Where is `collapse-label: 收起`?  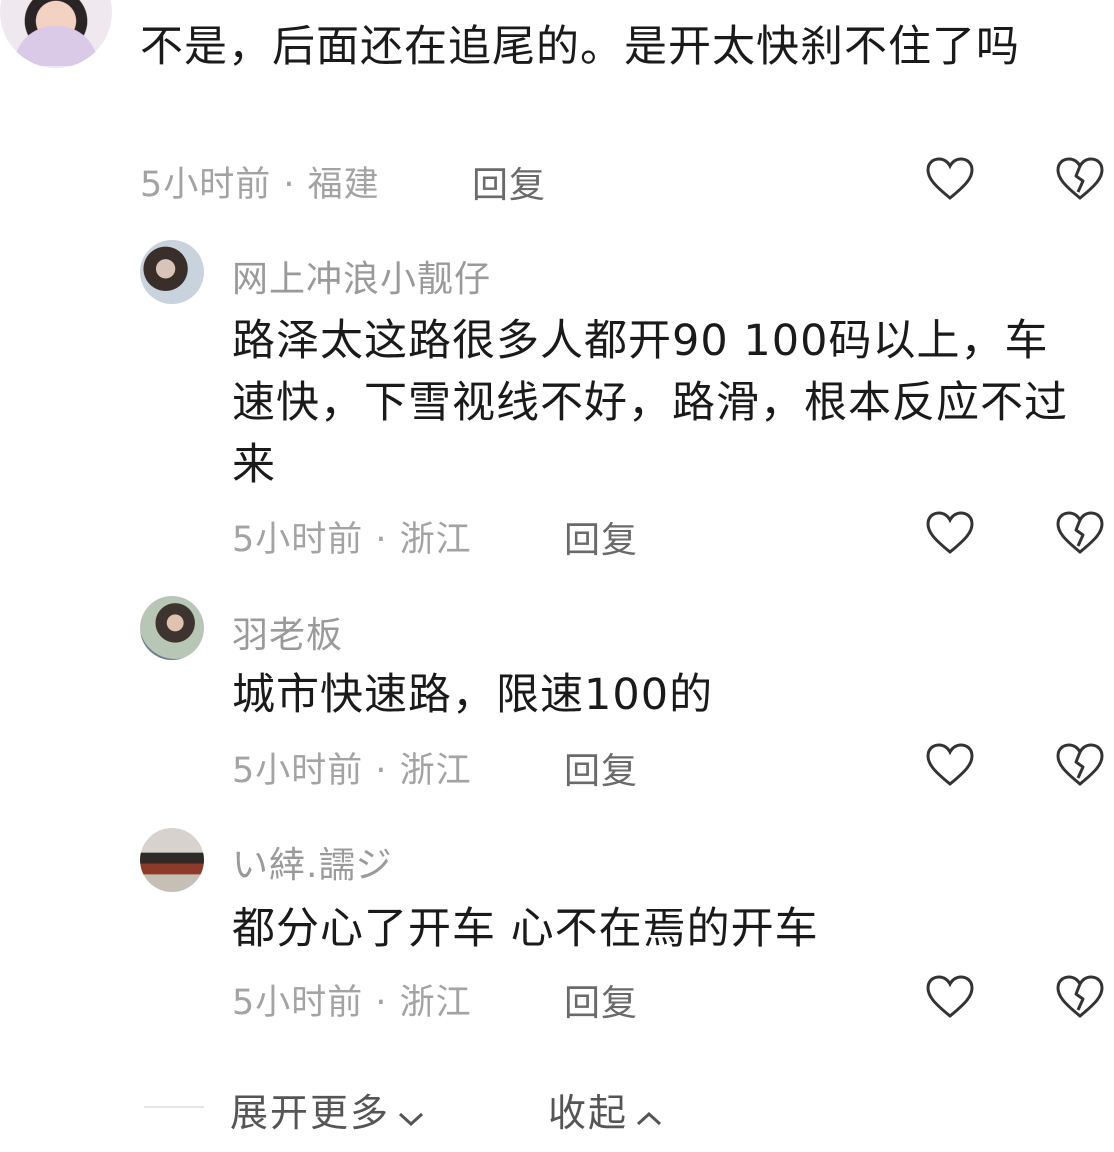 collapse-label: 收起 is located at coordinates (588, 1113).